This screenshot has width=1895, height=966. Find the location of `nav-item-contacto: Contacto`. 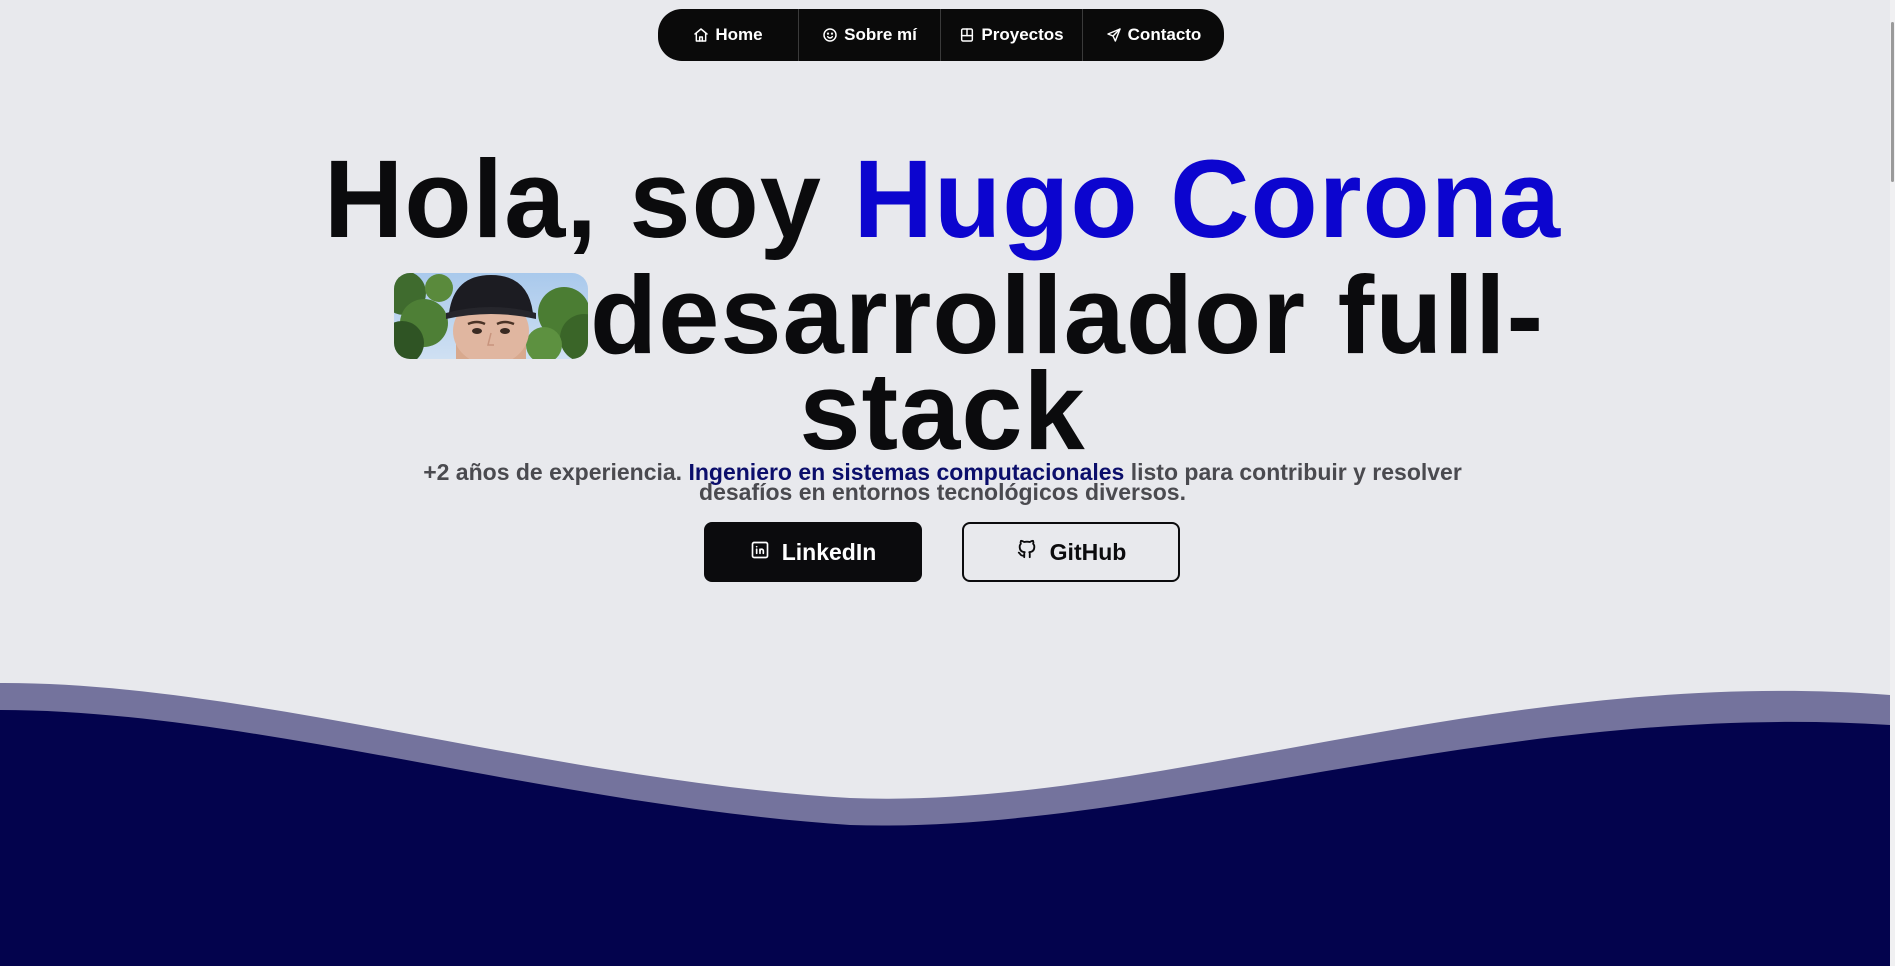

nav-item-contacto: Contacto is located at coordinates (1153, 35).